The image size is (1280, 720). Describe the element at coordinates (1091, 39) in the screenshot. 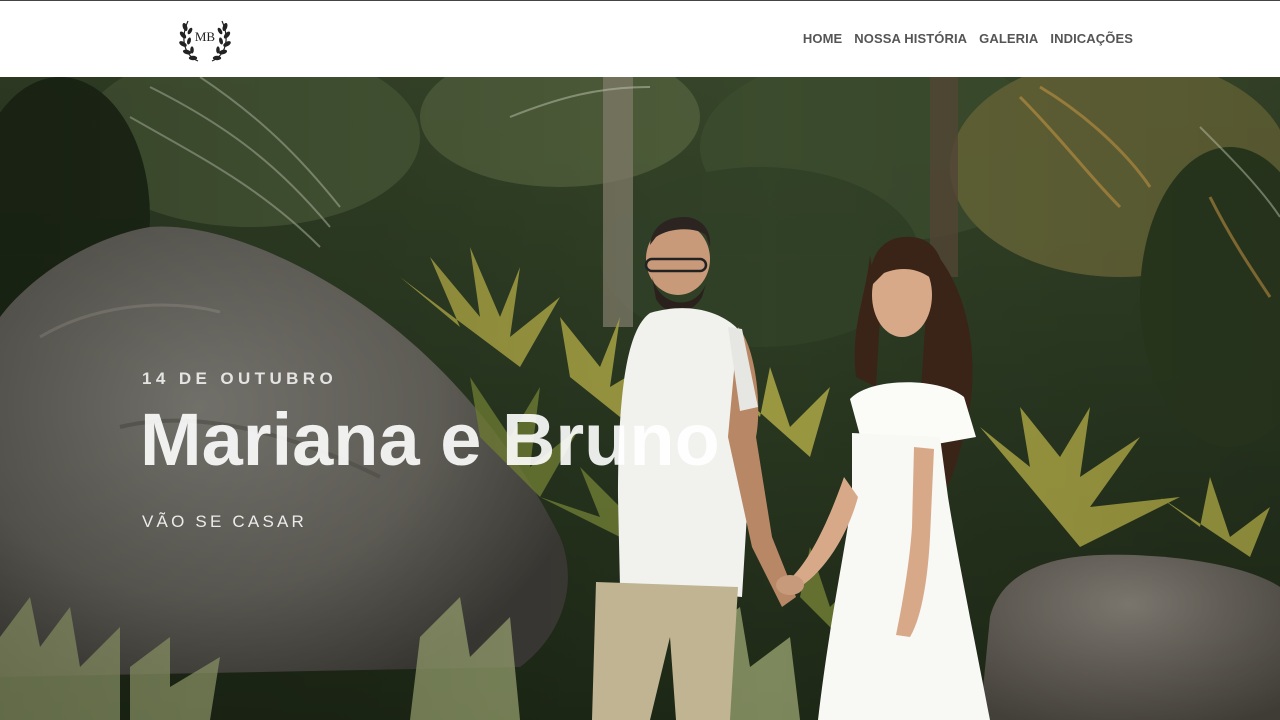

I see `nav-indicacoes: INDICAÇÕES` at that location.